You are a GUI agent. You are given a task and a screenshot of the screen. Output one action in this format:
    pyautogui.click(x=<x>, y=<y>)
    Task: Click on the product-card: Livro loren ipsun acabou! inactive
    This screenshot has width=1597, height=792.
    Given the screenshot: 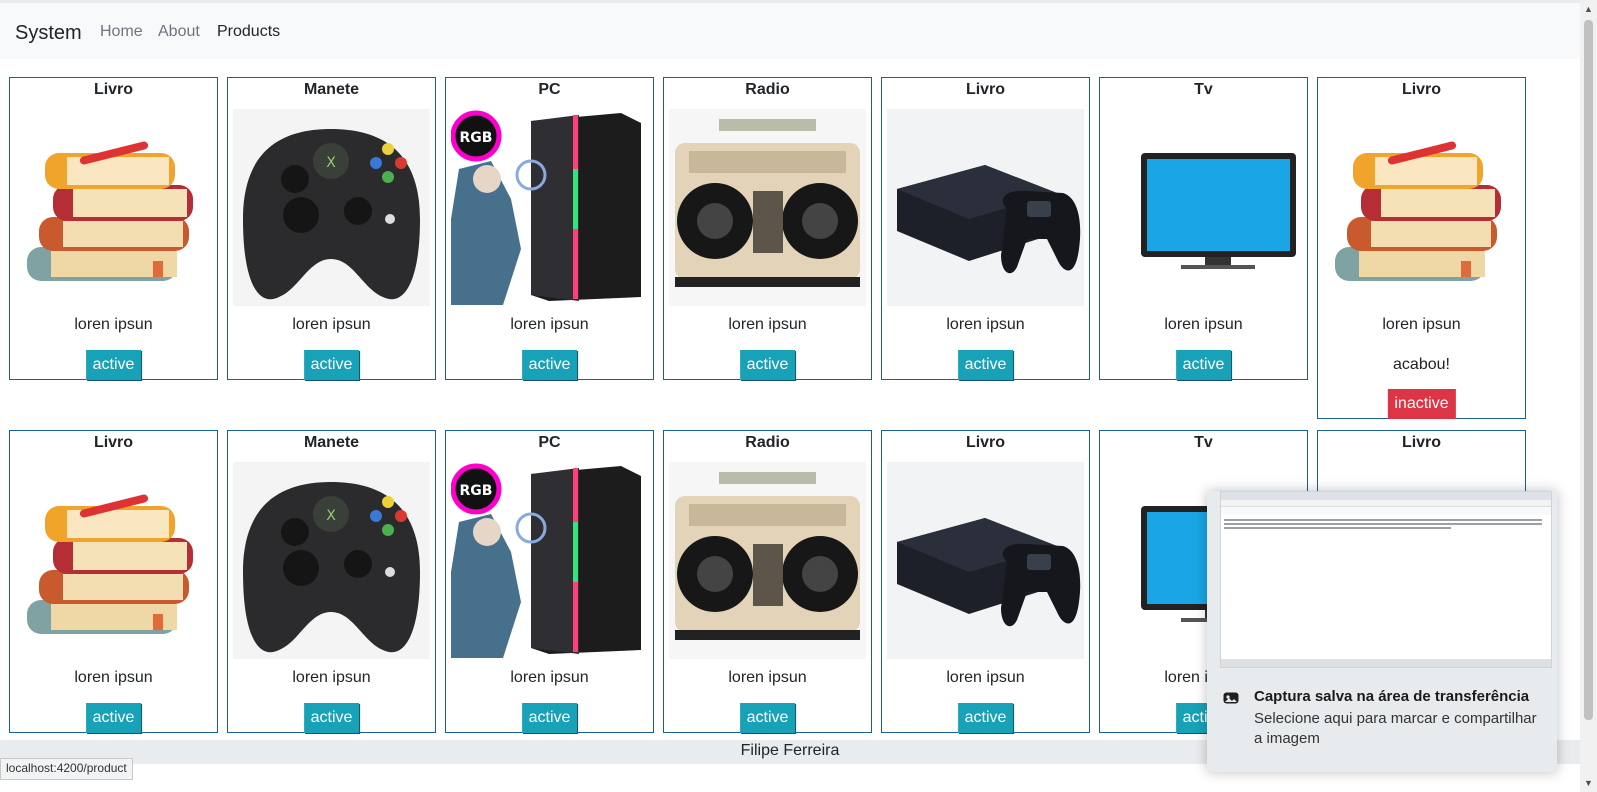 What is the action you would take?
    pyautogui.click(x=1421, y=248)
    